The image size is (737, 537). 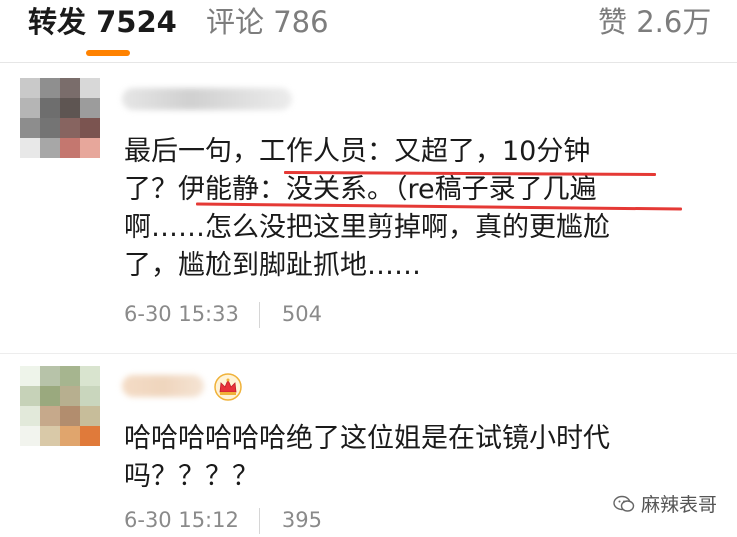 What do you see at coordinates (368, 31) in the screenshot?
I see `tab-bar: 转发 7524 评论 786 赞 2.6万` at bounding box center [368, 31].